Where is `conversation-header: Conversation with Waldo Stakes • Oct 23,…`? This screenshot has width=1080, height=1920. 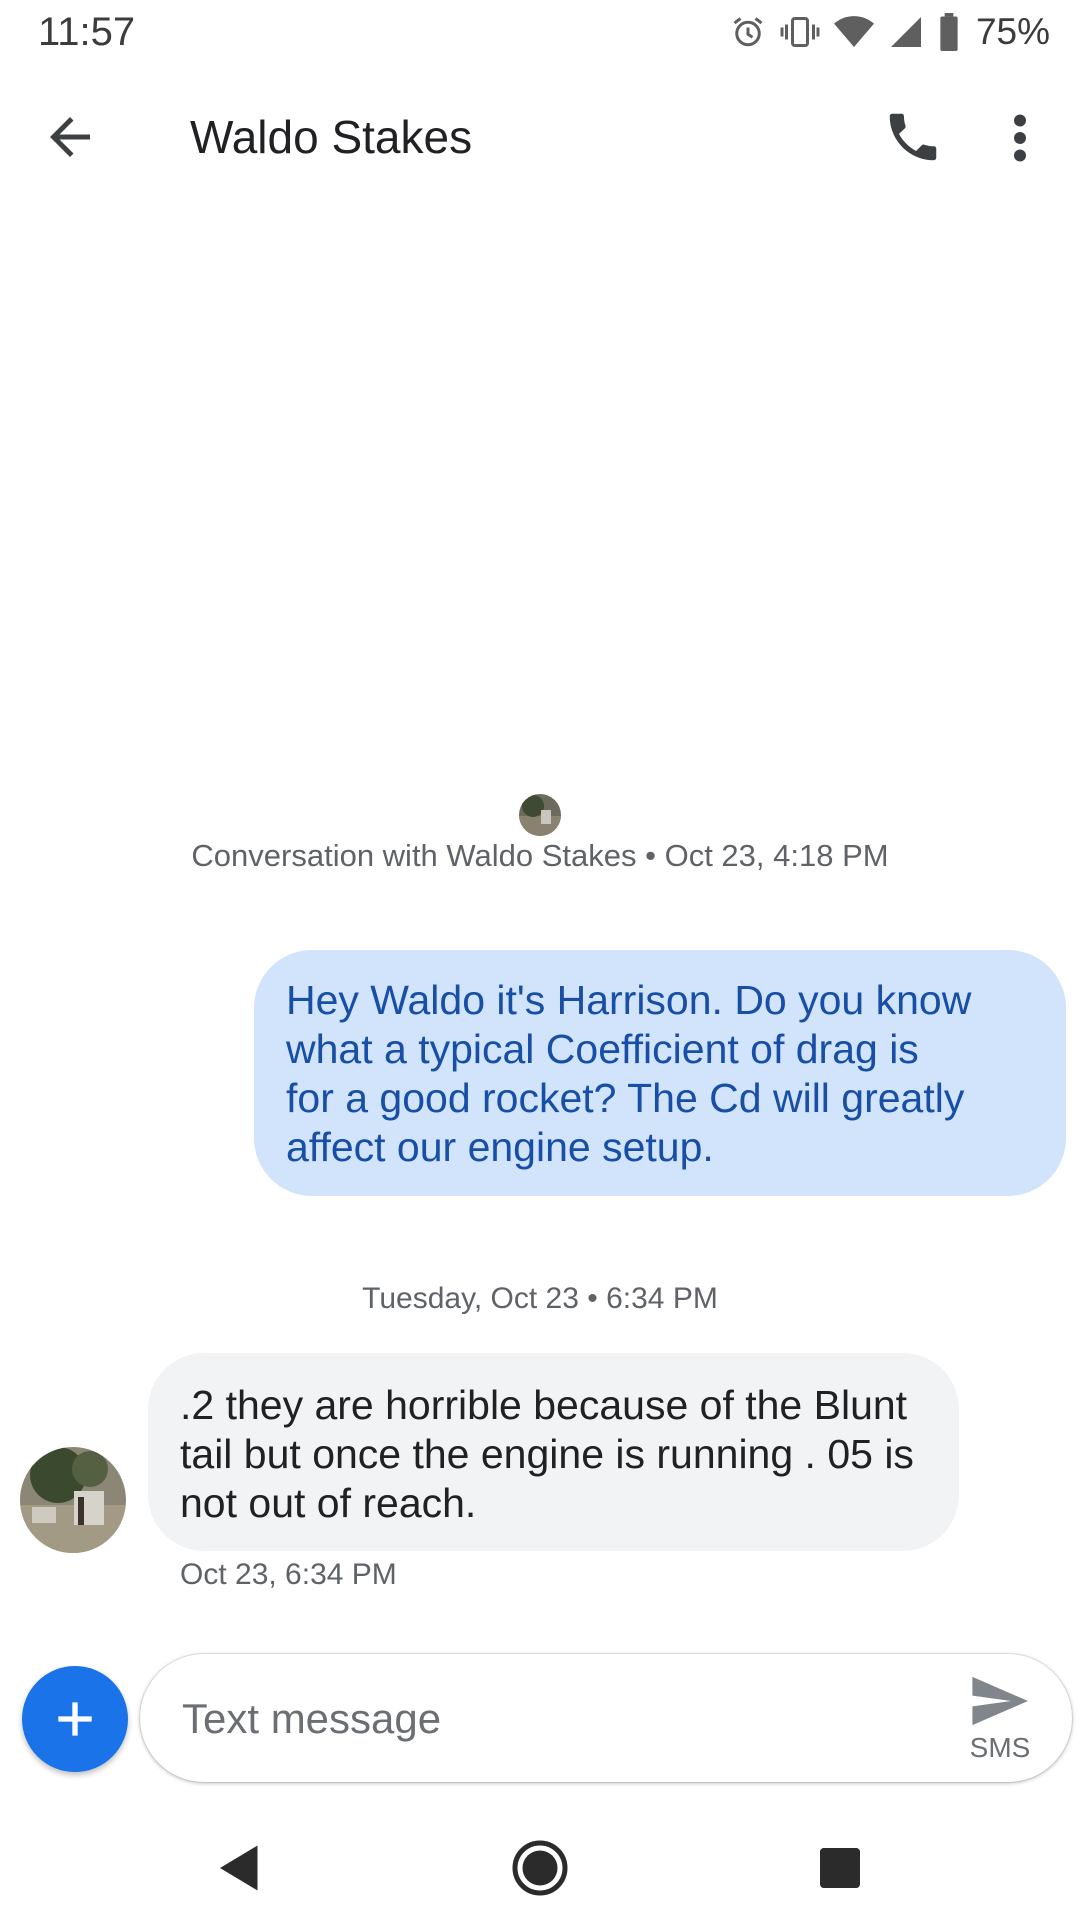
conversation-header: Conversation with Waldo Stakes • Oct 23,… is located at coordinates (540, 855).